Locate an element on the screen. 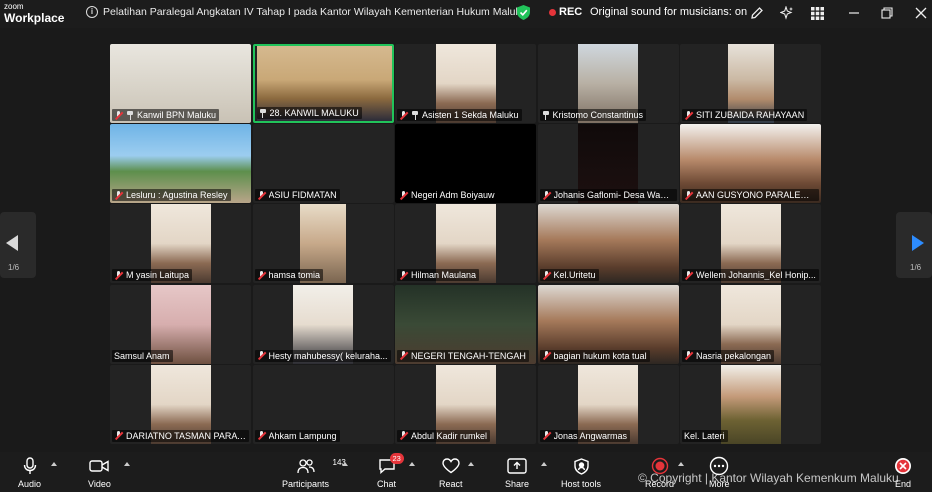 The image size is (932, 492). participant-tile: Jonas Angwarmas is located at coordinates (608, 404).